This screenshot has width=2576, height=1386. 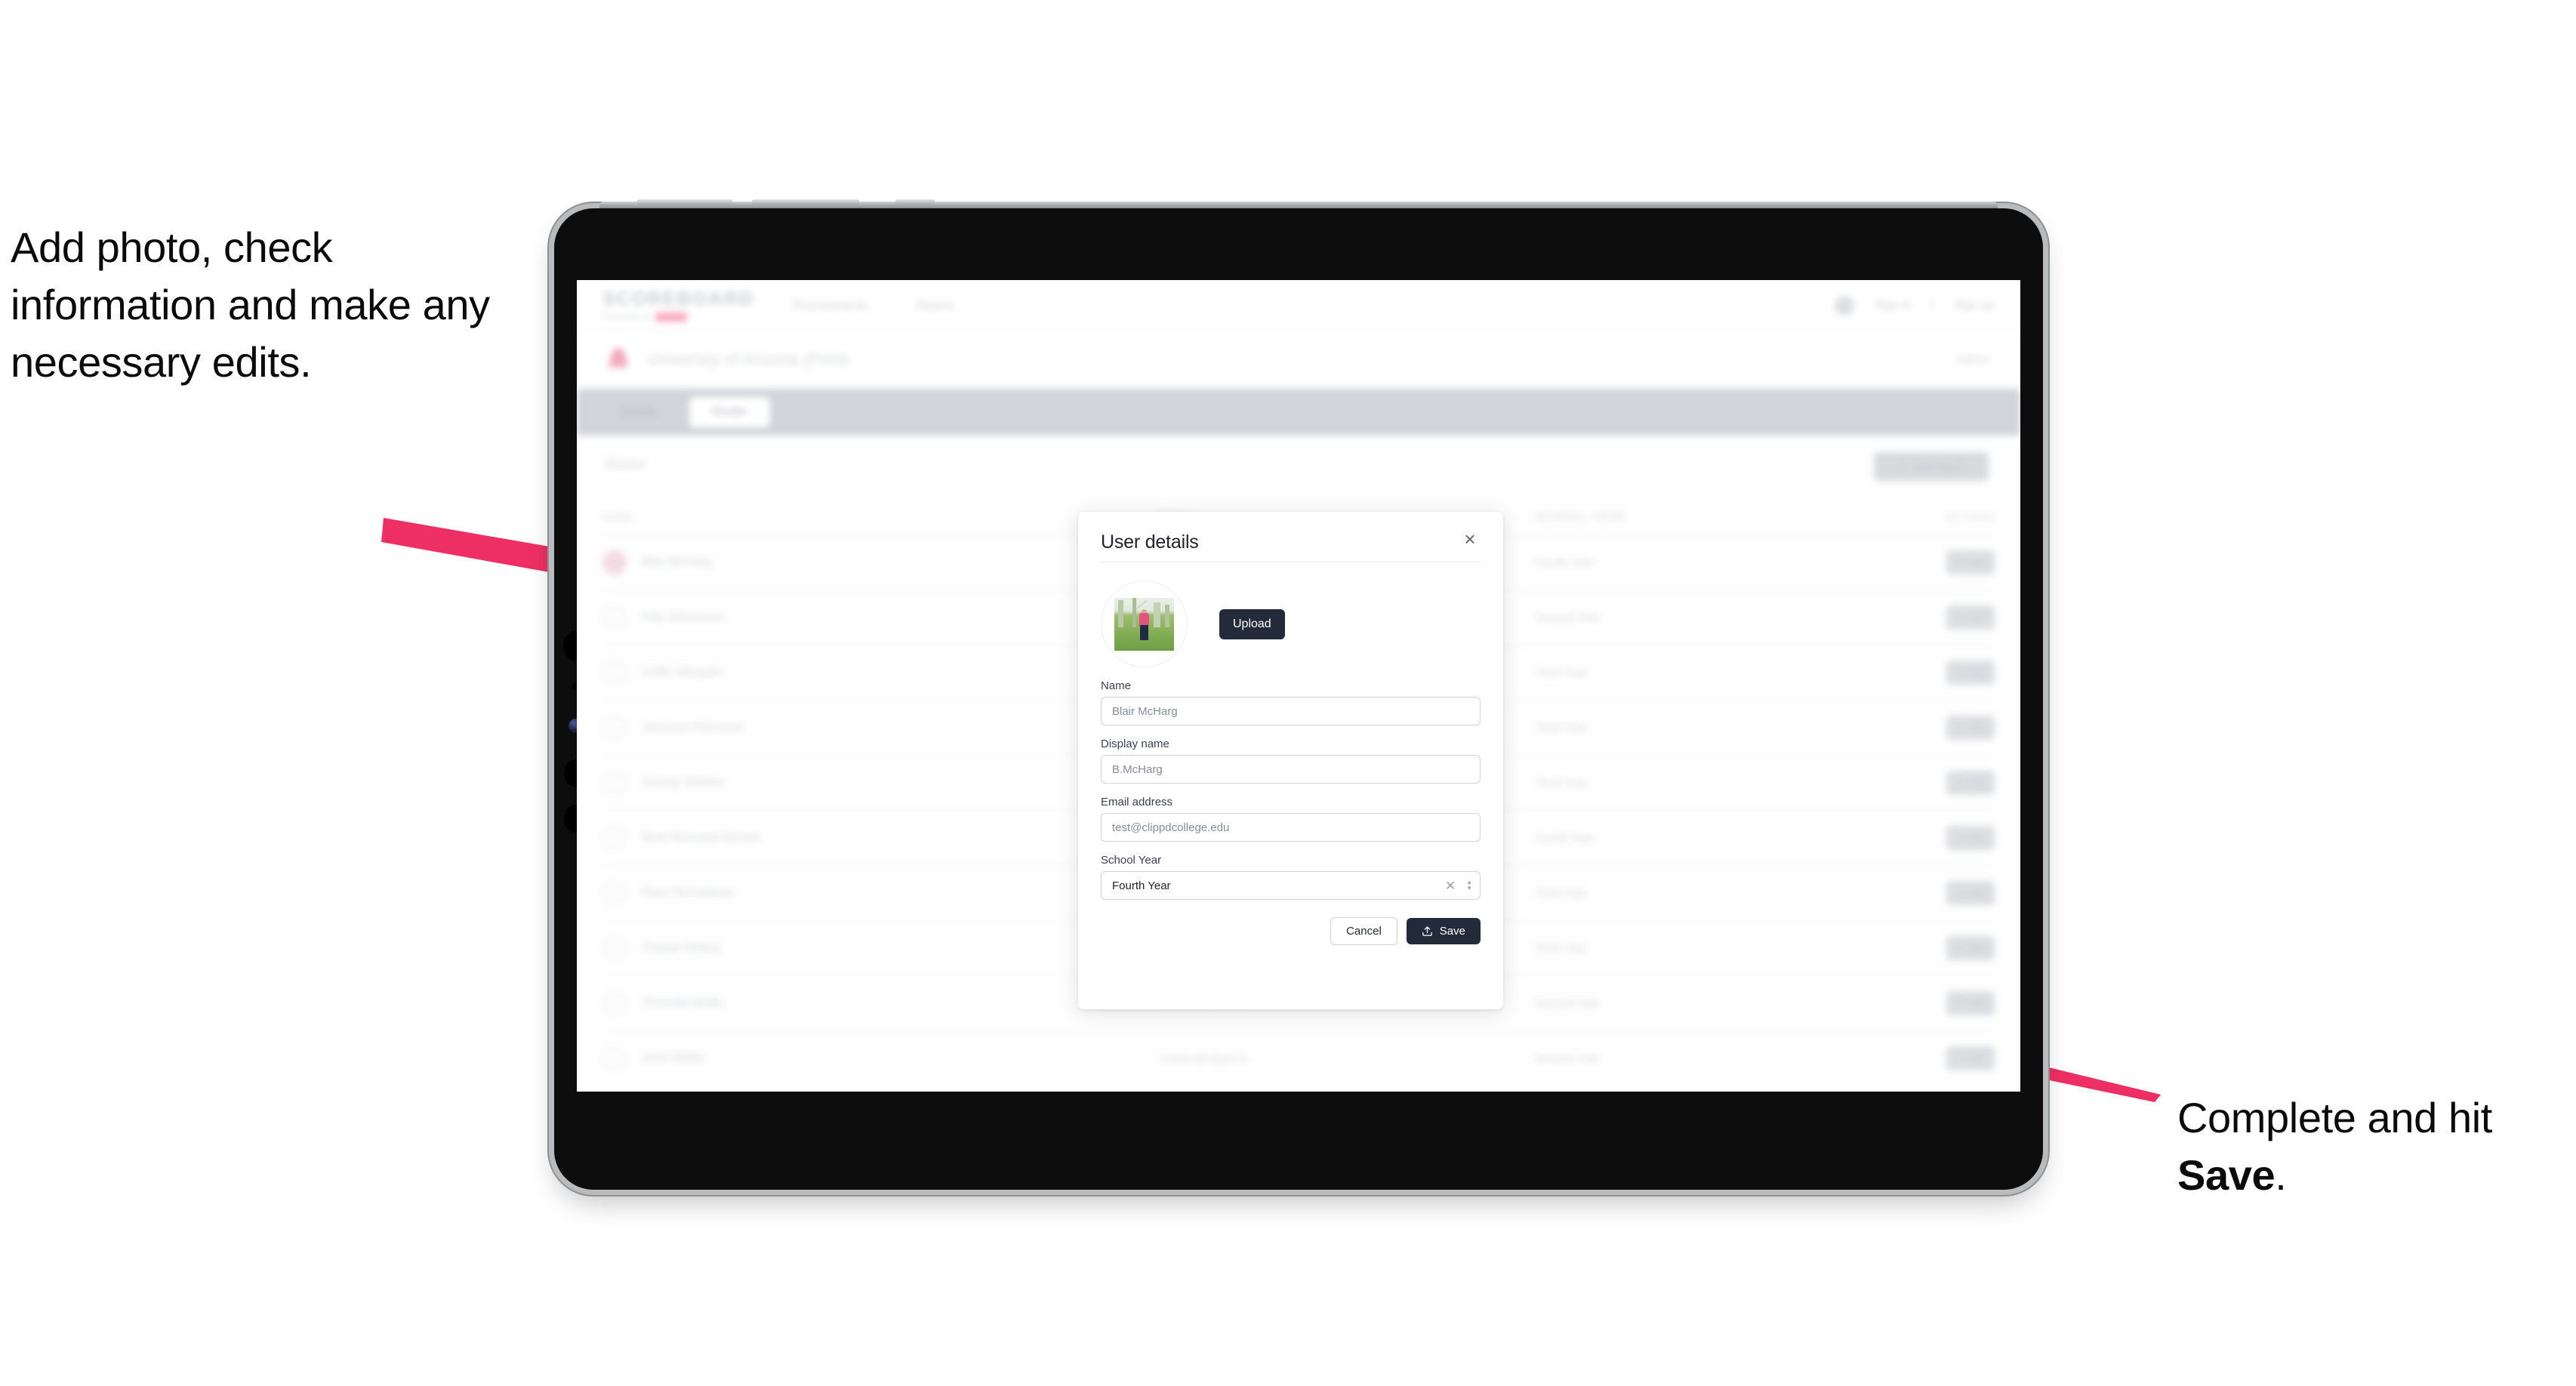 What do you see at coordinates (677, 562) in the screenshot?
I see `row-name: Blair McHarg` at bounding box center [677, 562].